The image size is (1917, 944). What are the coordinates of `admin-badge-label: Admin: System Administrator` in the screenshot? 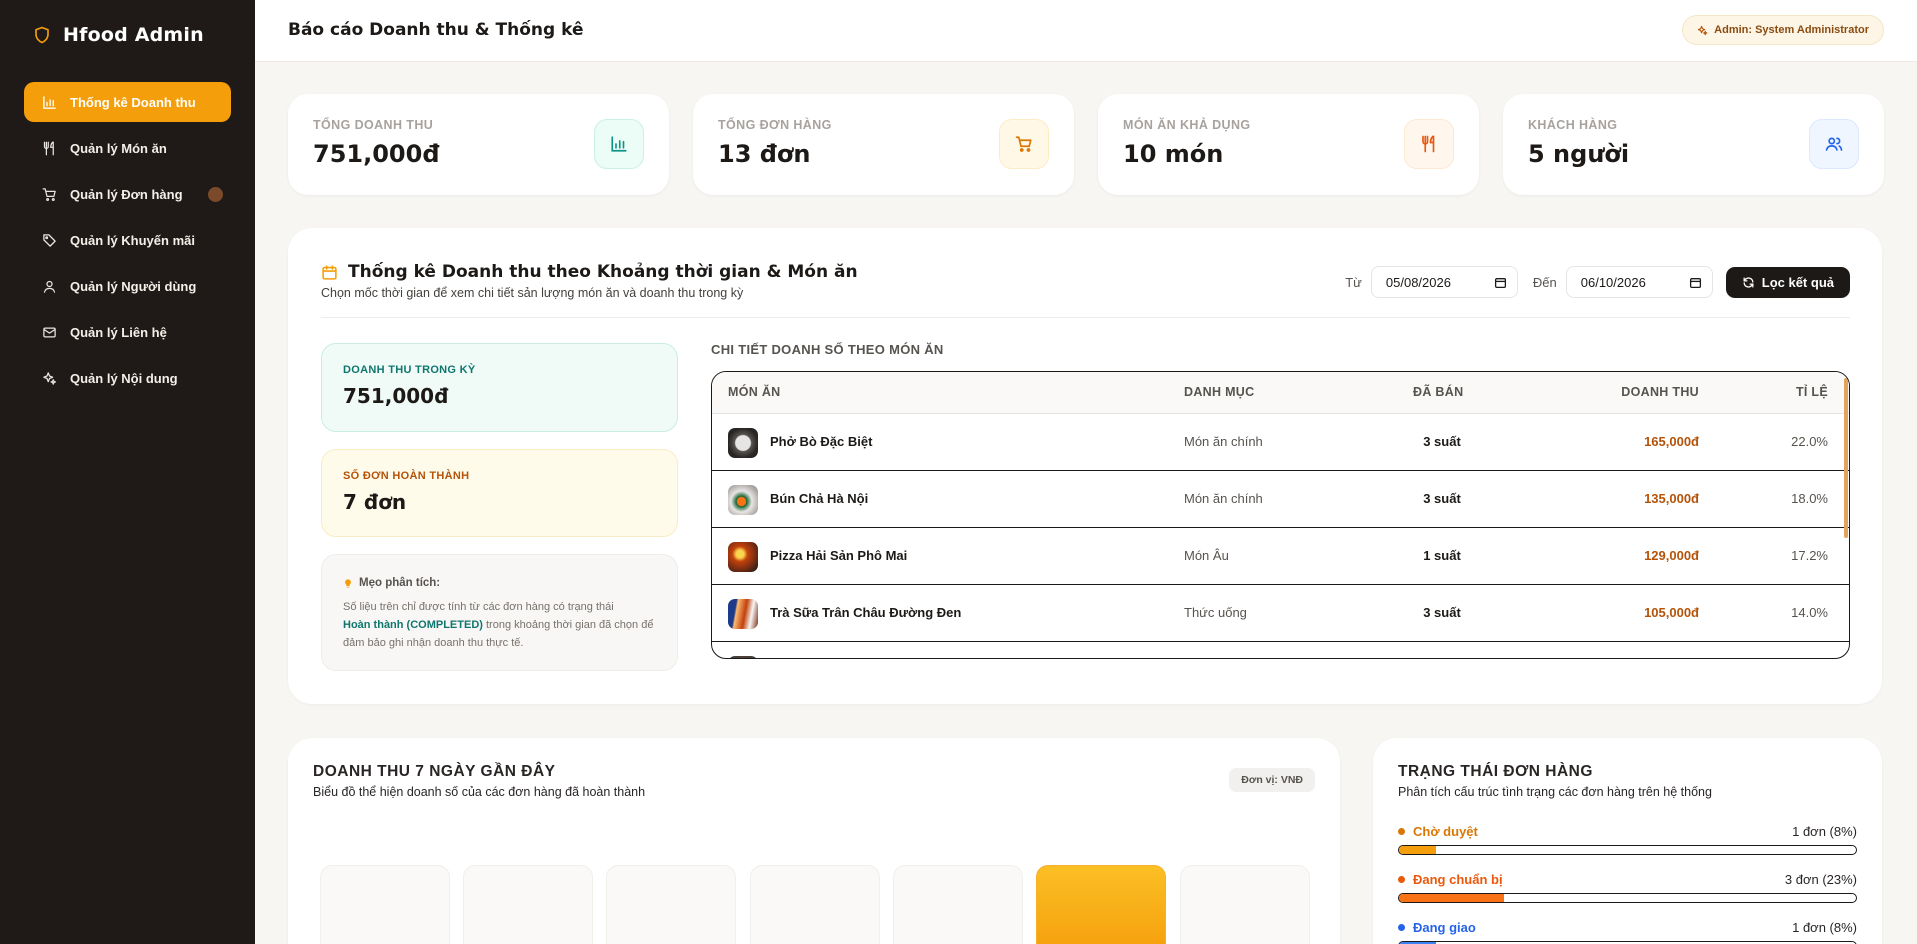 It's located at (1791, 30).